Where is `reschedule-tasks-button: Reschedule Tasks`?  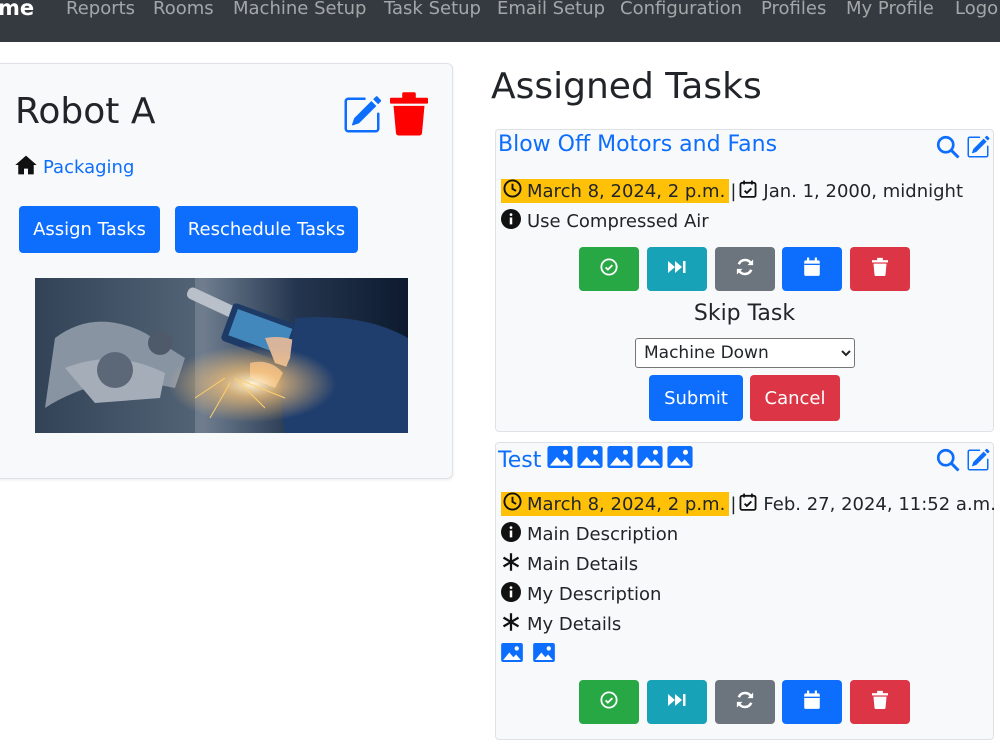
reschedule-tasks-button: Reschedule Tasks is located at coordinates (266, 229).